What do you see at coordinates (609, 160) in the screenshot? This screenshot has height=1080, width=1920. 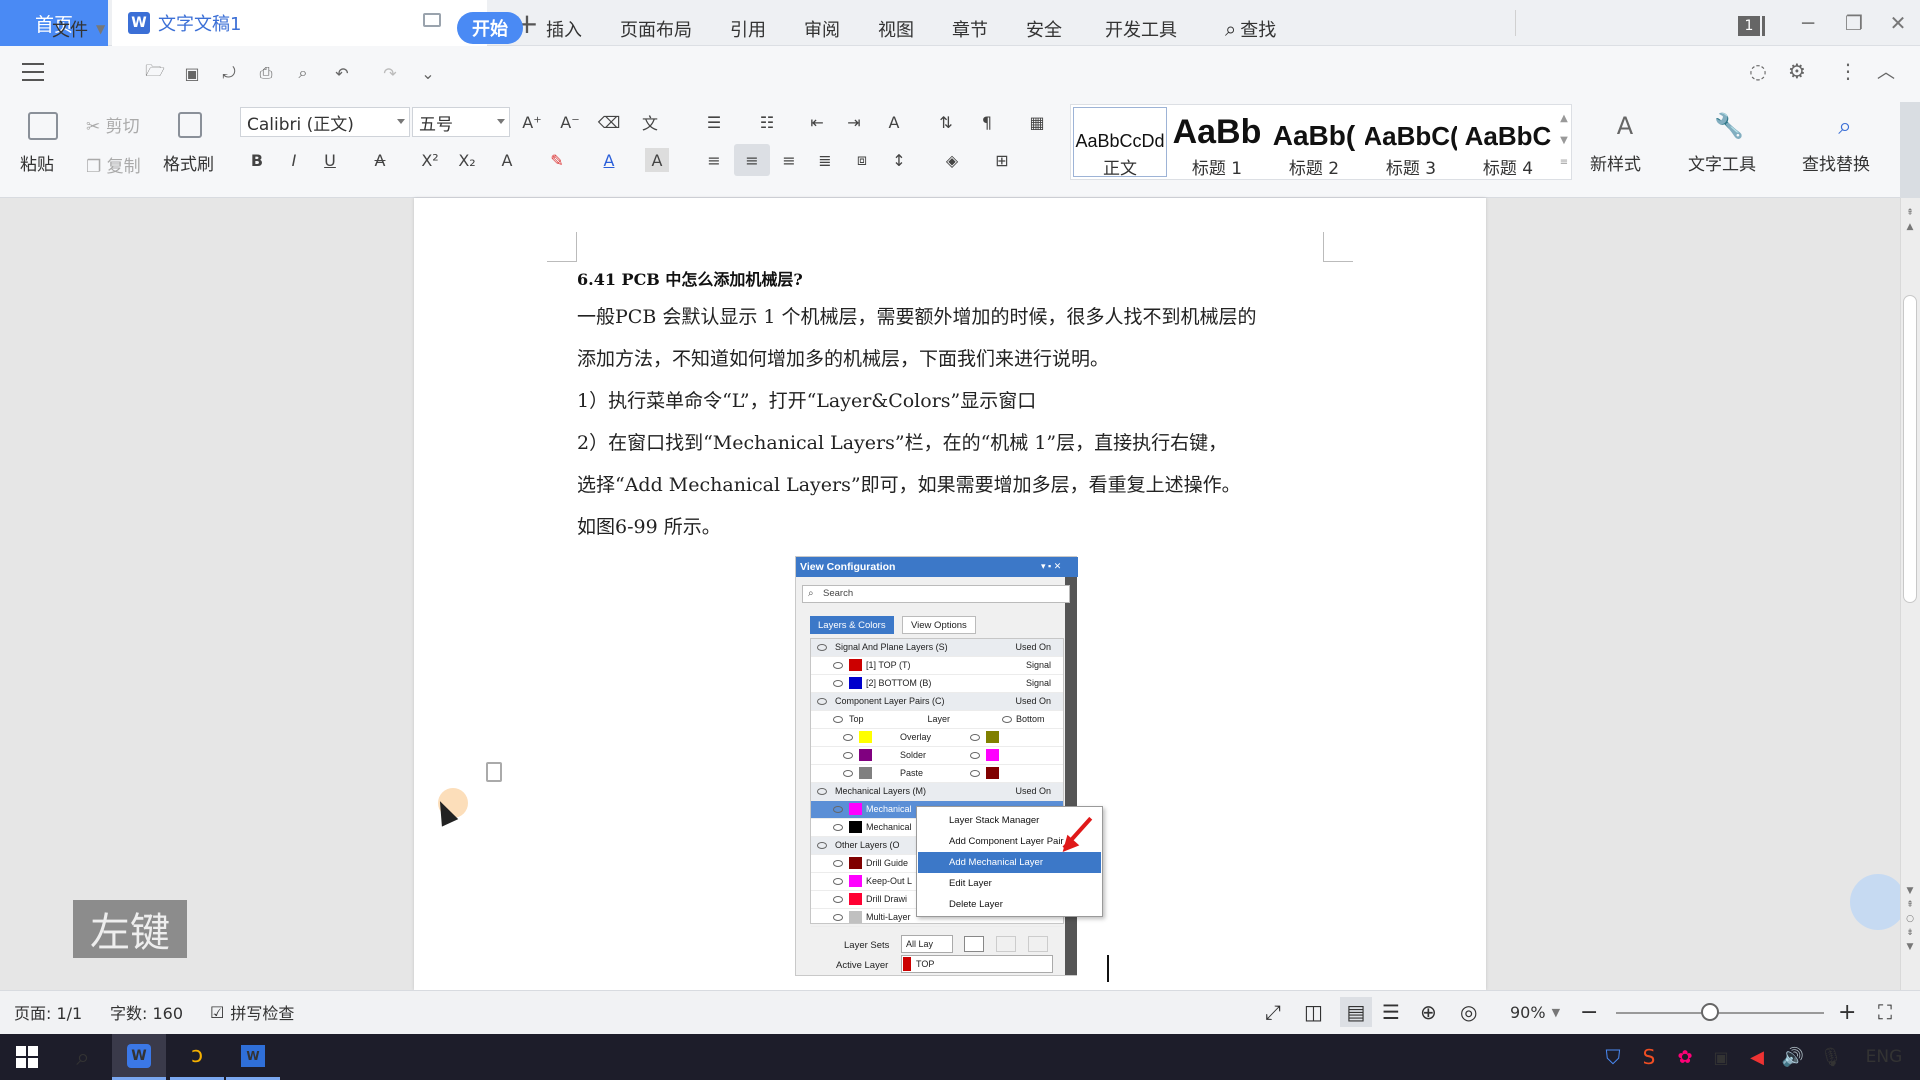 I see `font-color-icon: A` at bounding box center [609, 160].